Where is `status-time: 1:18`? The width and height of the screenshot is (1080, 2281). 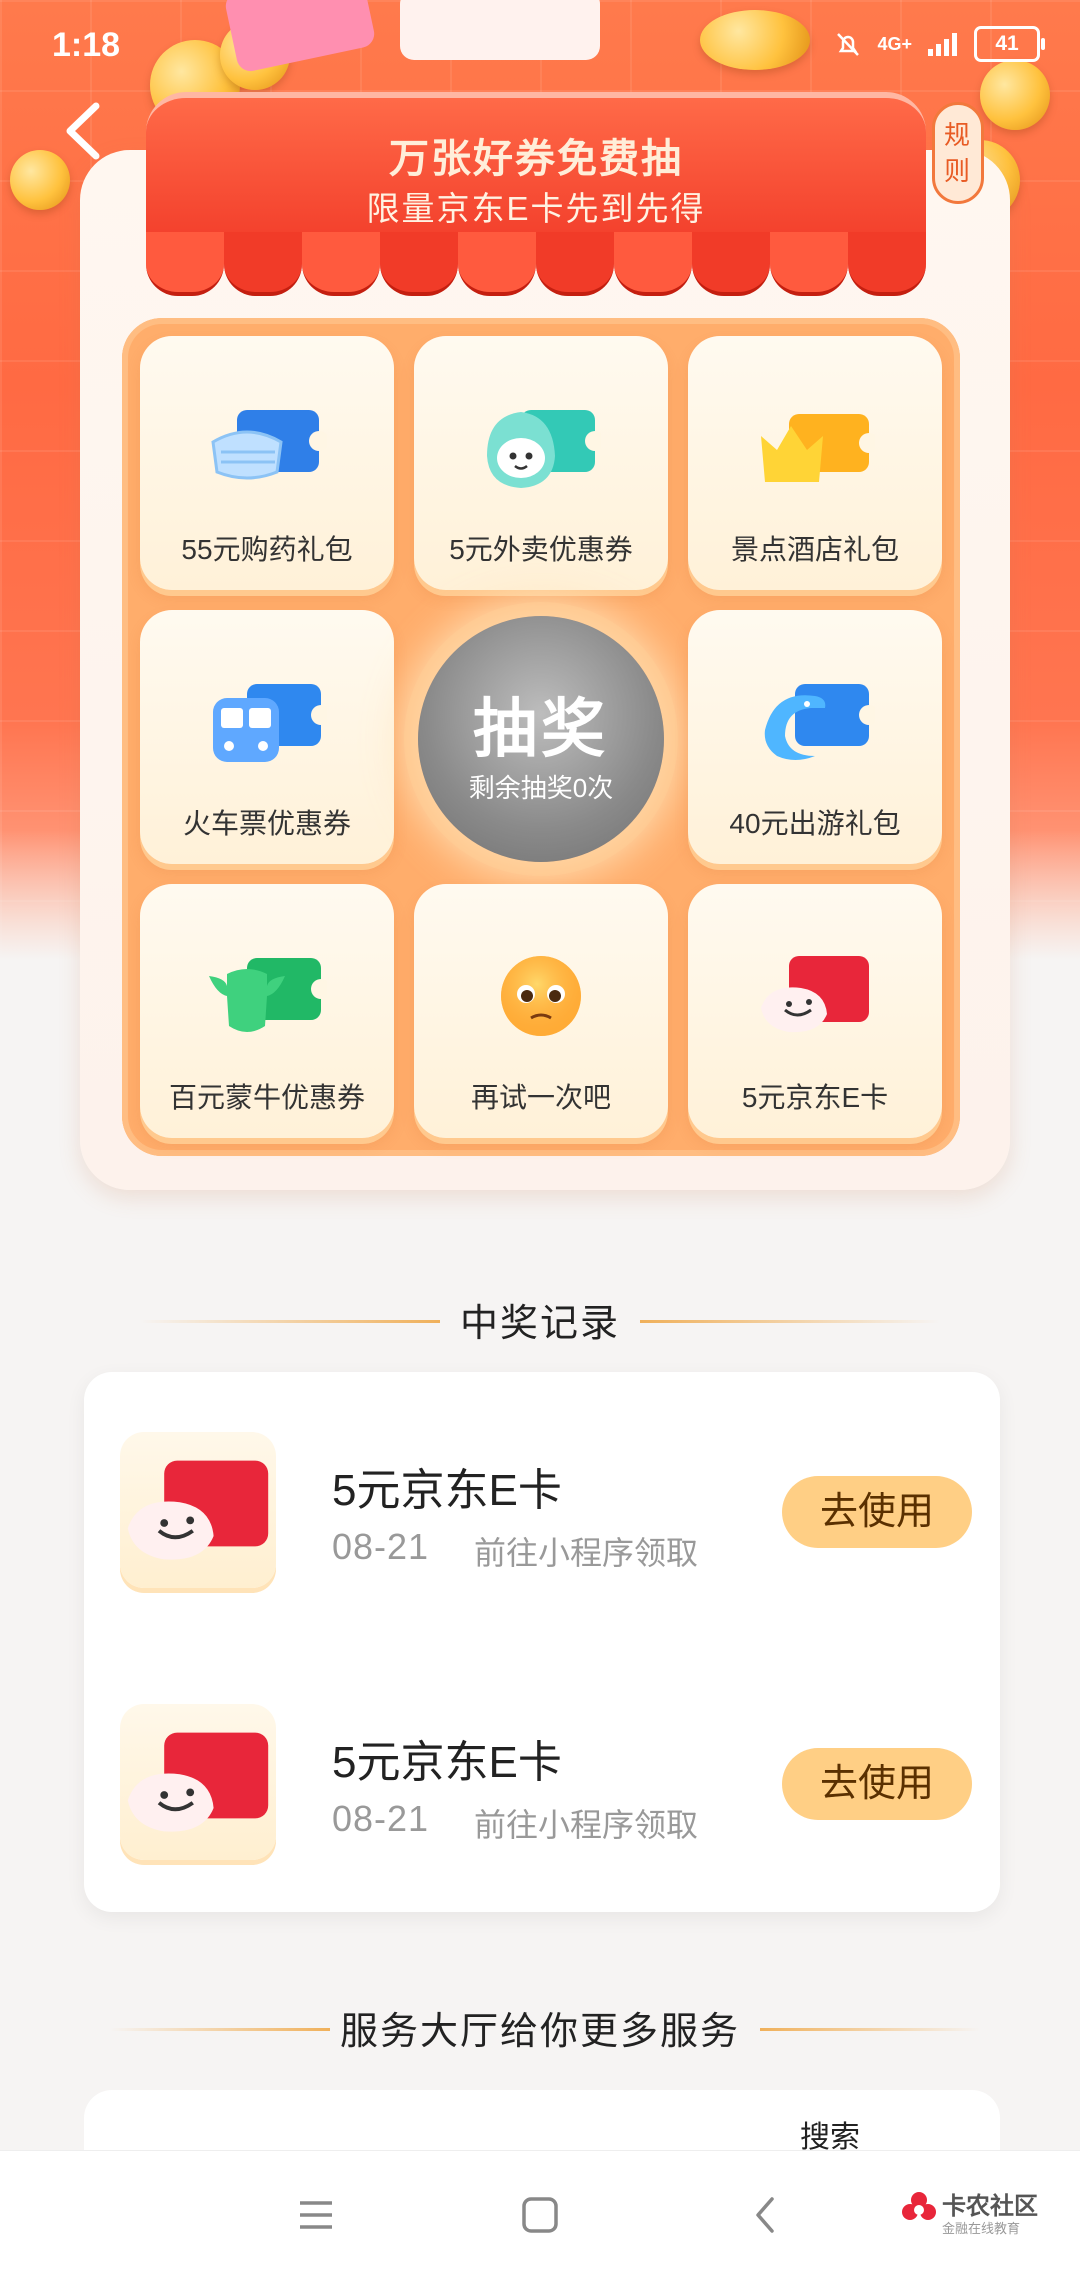 status-time: 1:18 is located at coordinates (86, 45).